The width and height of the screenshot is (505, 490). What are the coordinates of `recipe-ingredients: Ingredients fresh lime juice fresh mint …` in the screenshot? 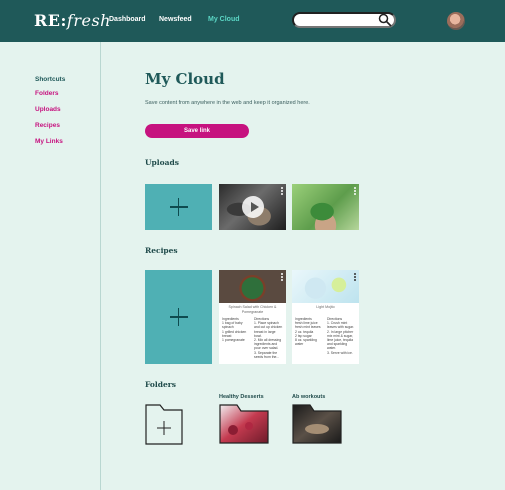 It's located at (308, 332).